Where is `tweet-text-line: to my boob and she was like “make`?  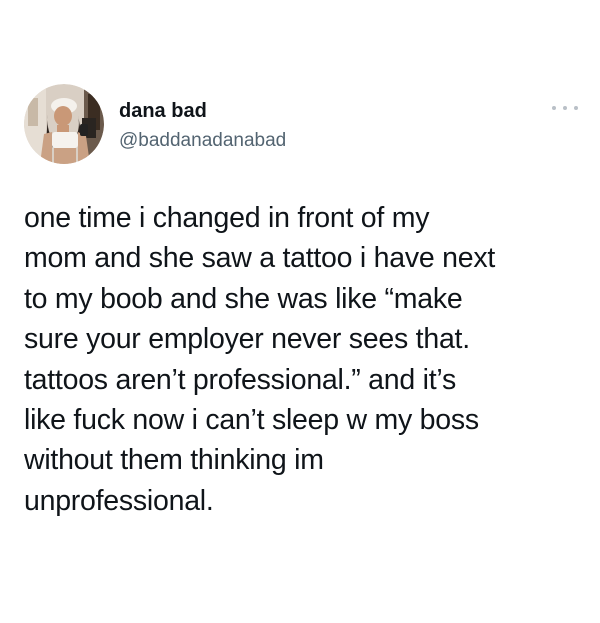
tweet-text-line: to my boob and she was like “make is located at coordinates (243, 298).